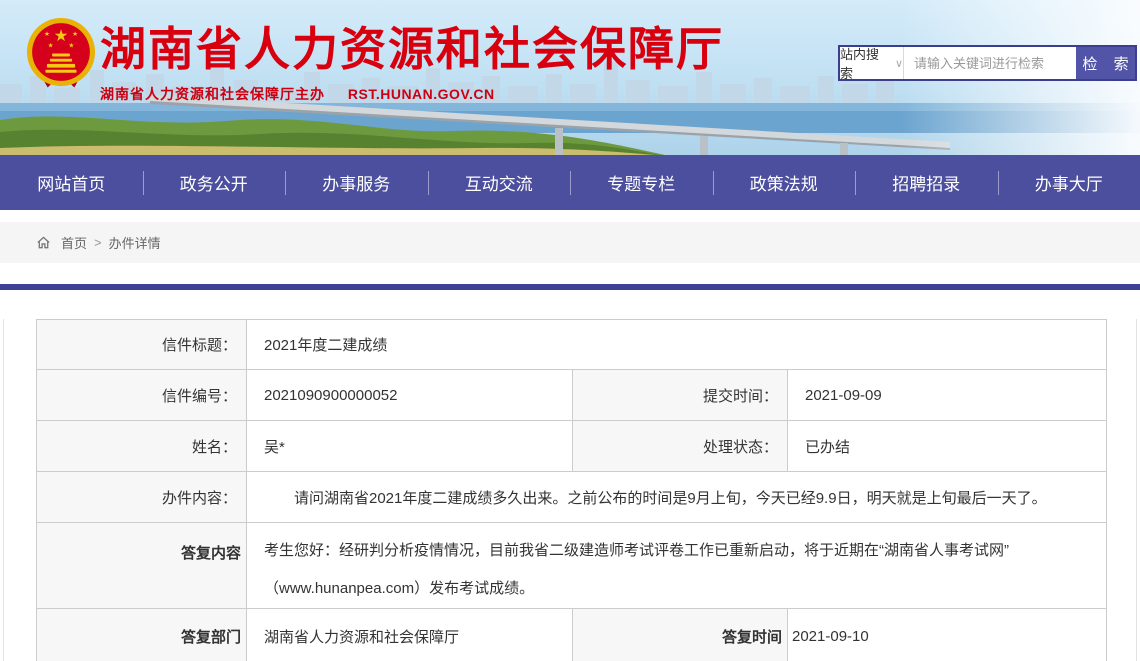 This screenshot has width=1140, height=661. I want to click on name-value: 吴*, so click(409, 446).